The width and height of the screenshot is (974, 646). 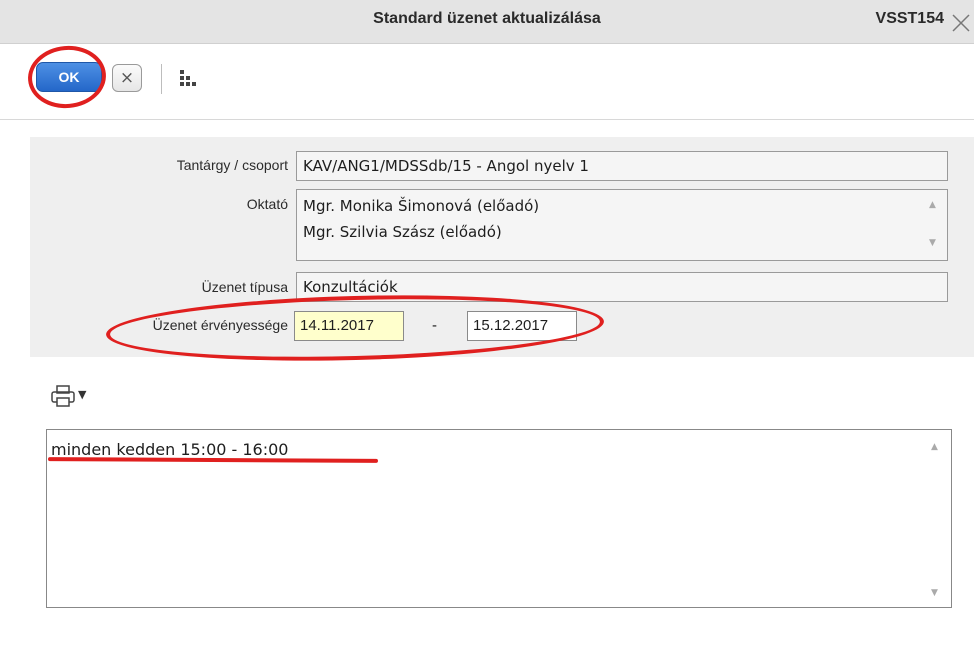 I want to click on subject-group-field: KAV/ANG1/MDSSdb/15 - Angol nyelv 1, so click(x=622, y=166).